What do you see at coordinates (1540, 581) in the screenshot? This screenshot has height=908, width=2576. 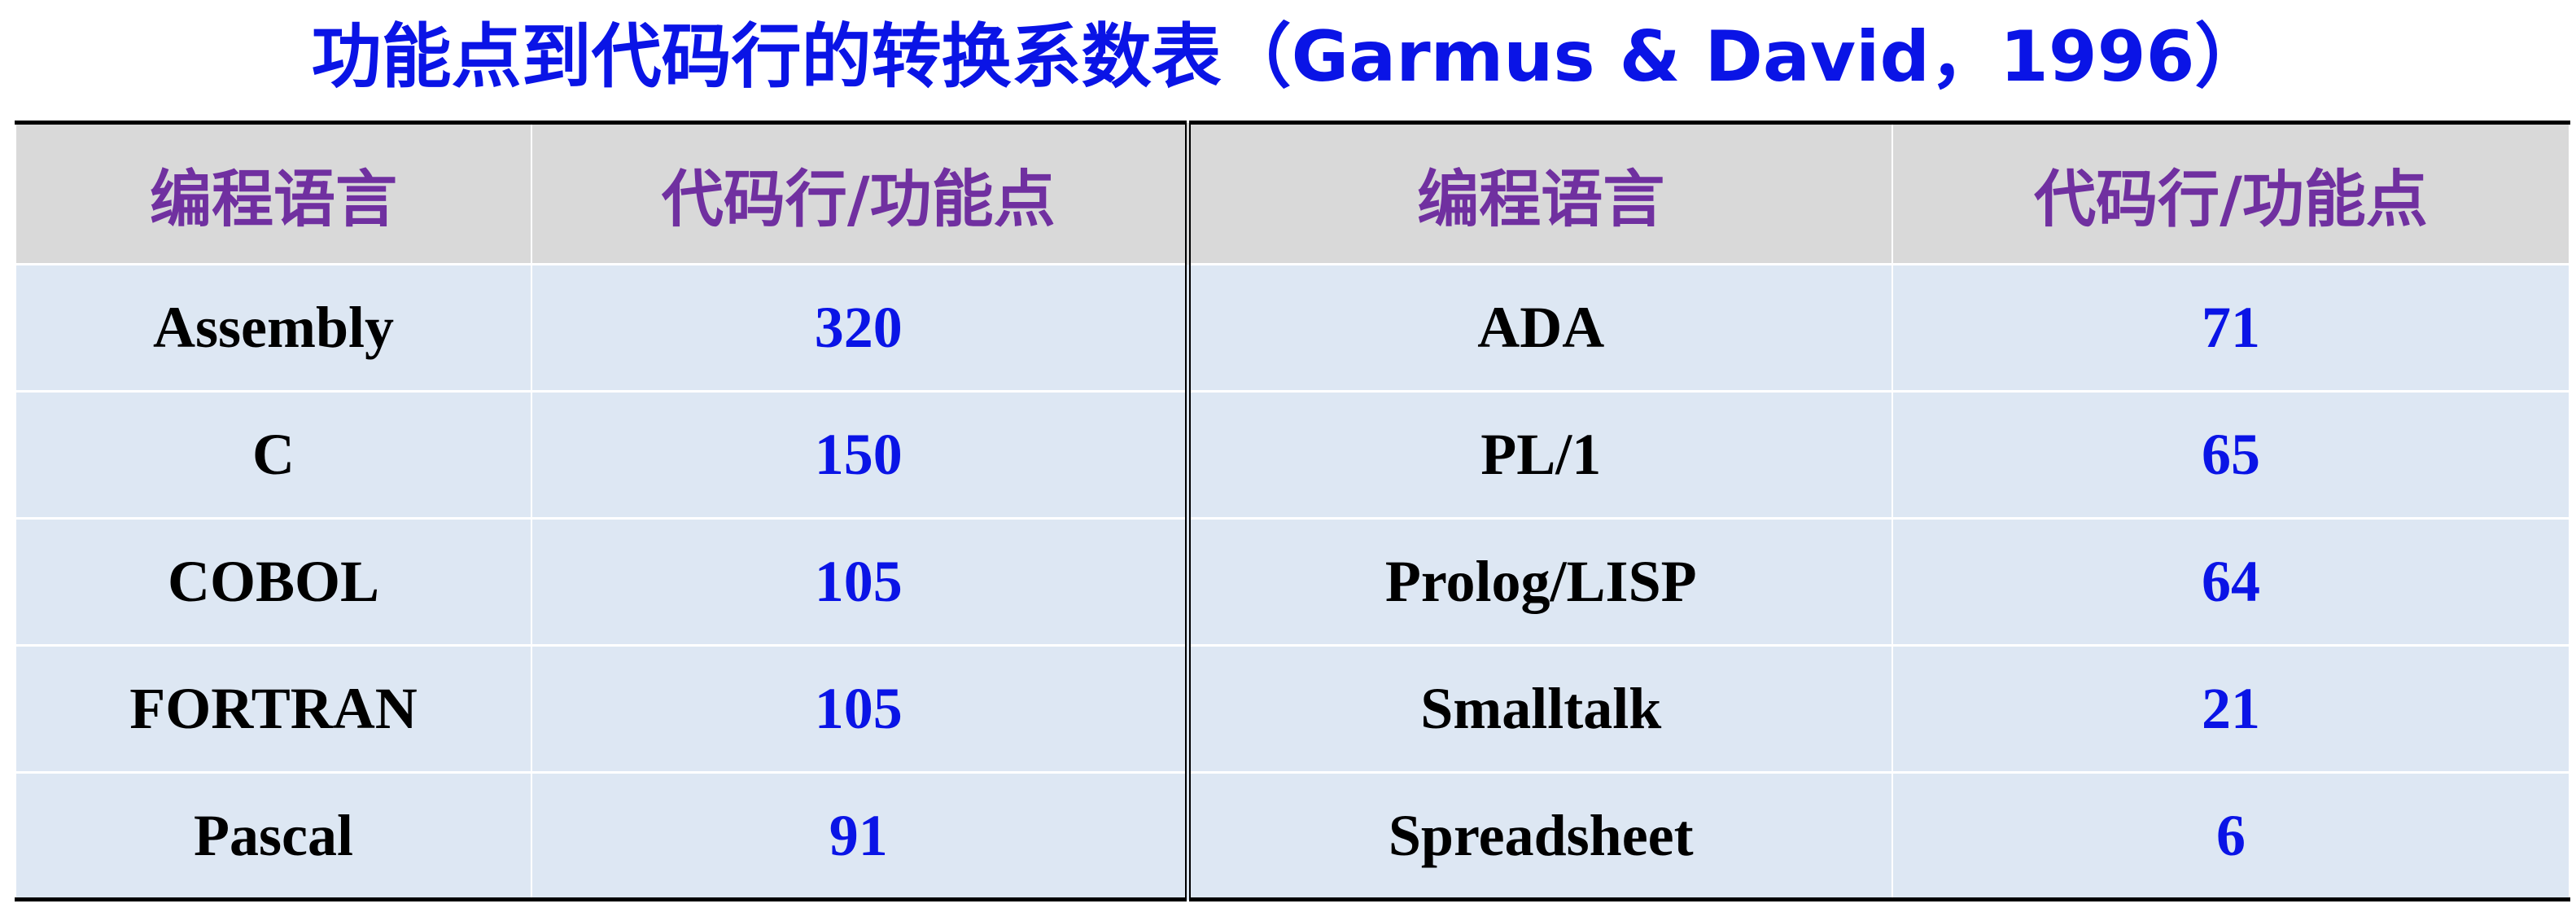 I see `language-cell: Prolog/LISP` at bounding box center [1540, 581].